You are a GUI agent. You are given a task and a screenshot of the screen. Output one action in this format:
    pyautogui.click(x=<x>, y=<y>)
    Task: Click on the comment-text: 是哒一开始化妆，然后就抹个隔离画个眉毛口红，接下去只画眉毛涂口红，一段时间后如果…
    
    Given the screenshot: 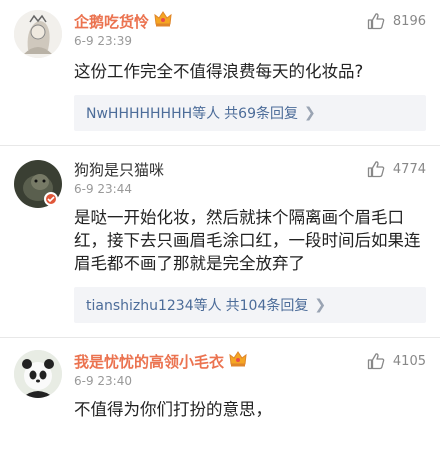 What is the action you would take?
    pyautogui.click(x=247, y=240)
    